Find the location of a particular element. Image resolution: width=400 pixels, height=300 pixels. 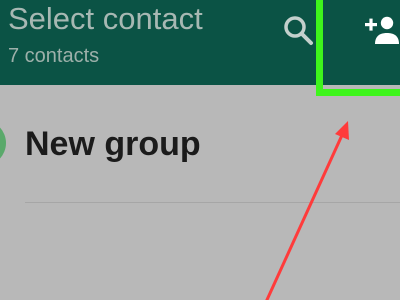

page-title: Select contact is located at coordinates (105, 18).